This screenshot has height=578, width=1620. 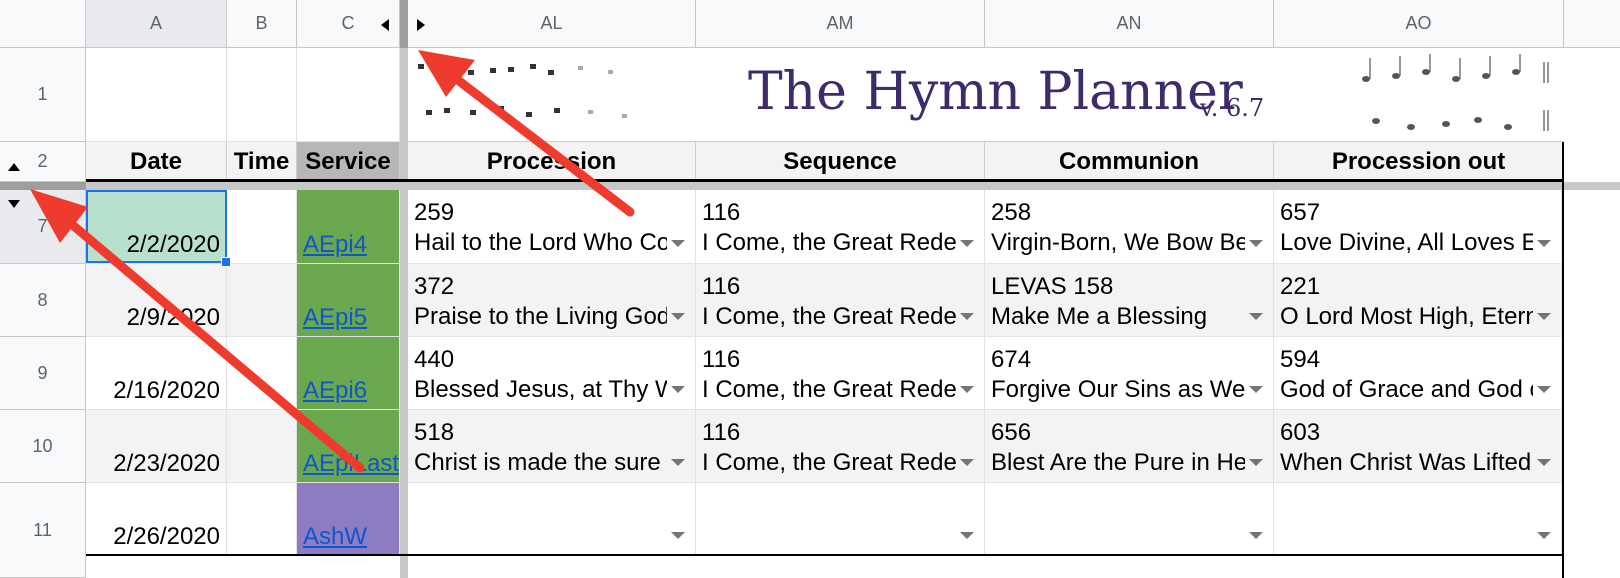 What do you see at coordinates (14, 204) in the screenshot?
I see `expand-rows-down-icon` at bounding box center [14, 204].